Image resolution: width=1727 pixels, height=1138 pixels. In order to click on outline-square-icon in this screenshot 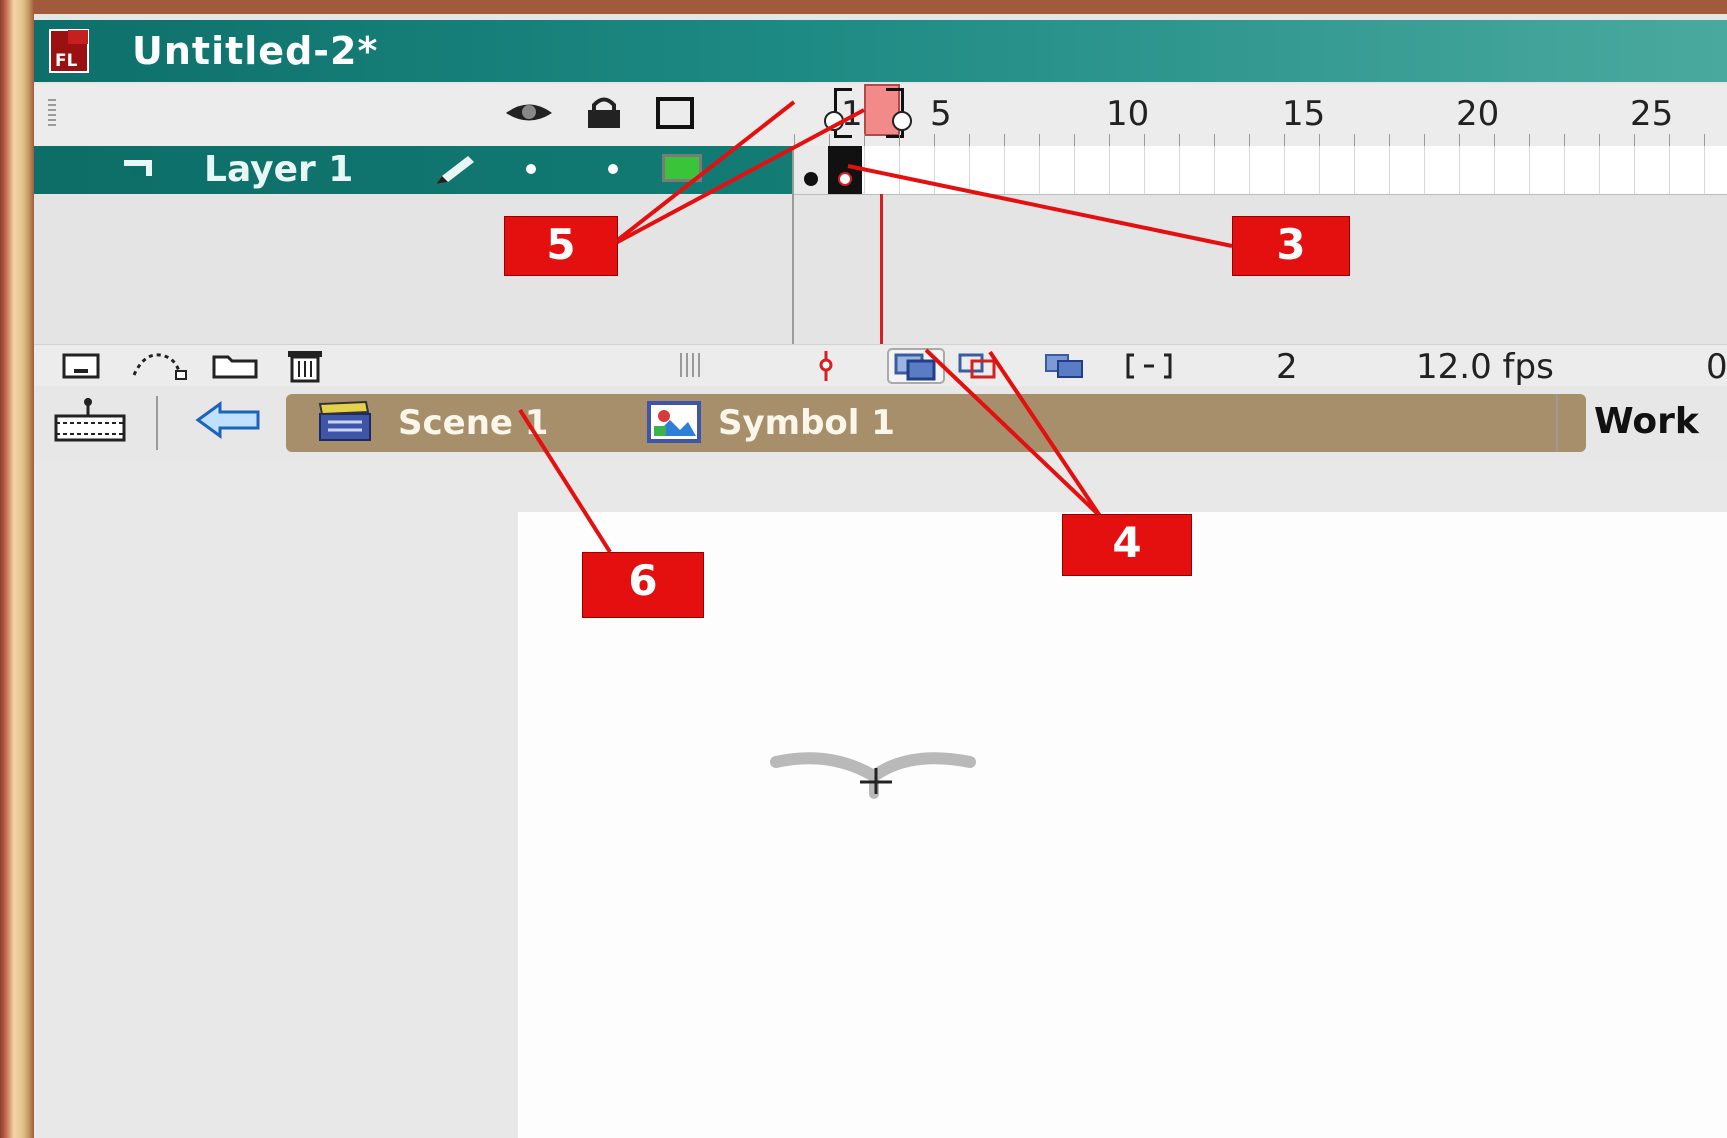, I will do `click(676, 113)`.